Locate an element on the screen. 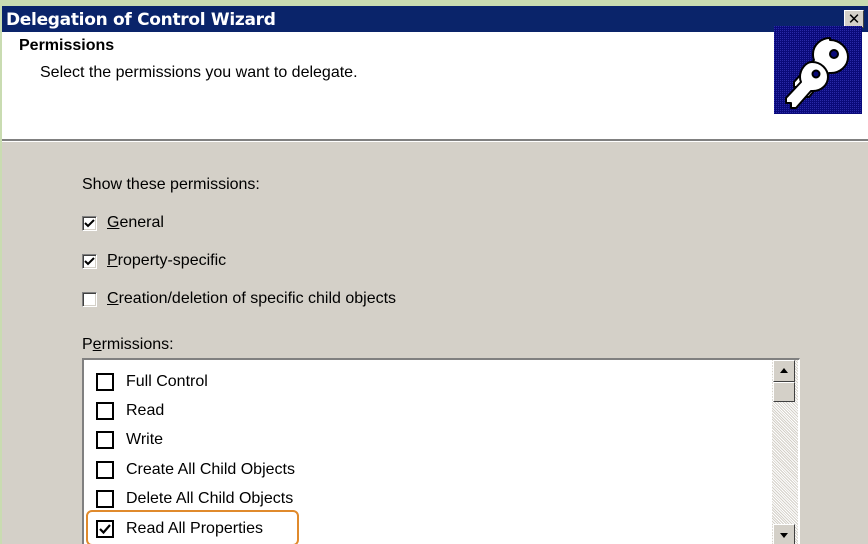  arrow-down-icon is located at coordinates (784, 535).